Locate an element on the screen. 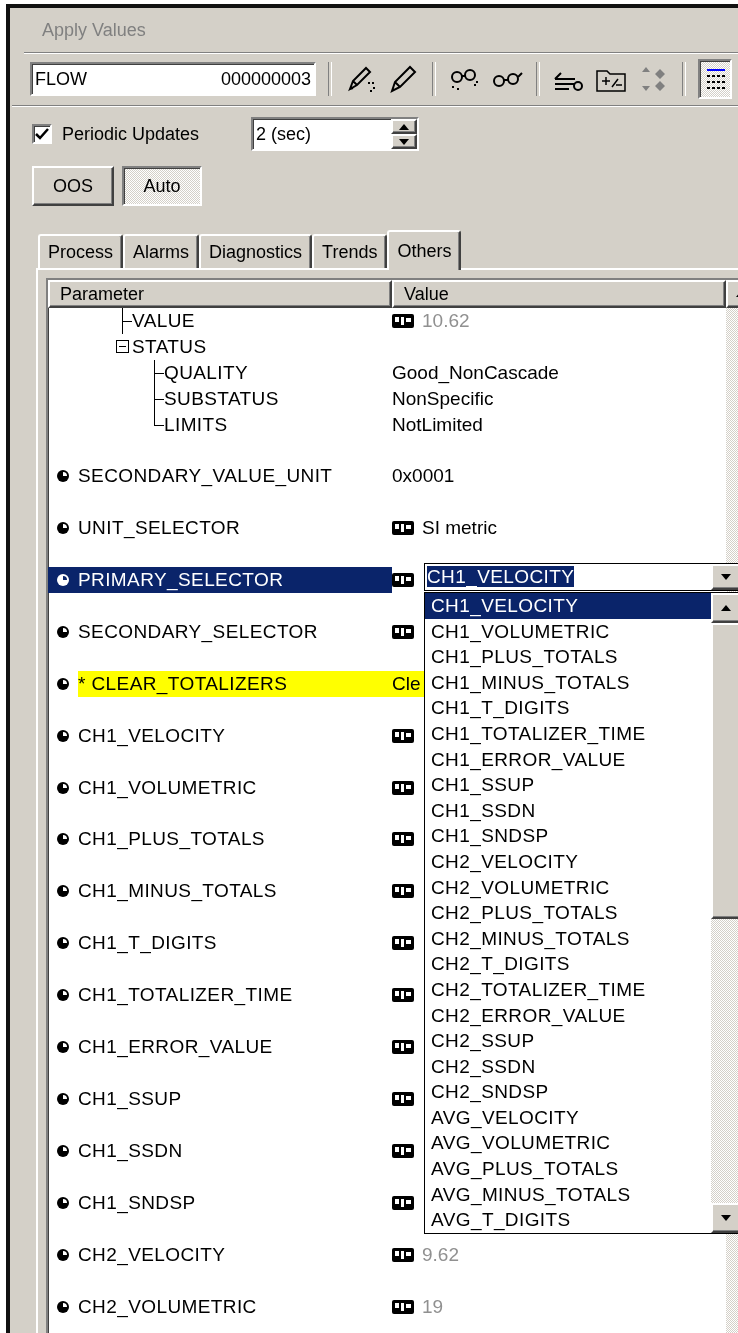 The height and width of the screenshot is (1333, 738). parameter-value: Cle is located at coordinates (406, 683).